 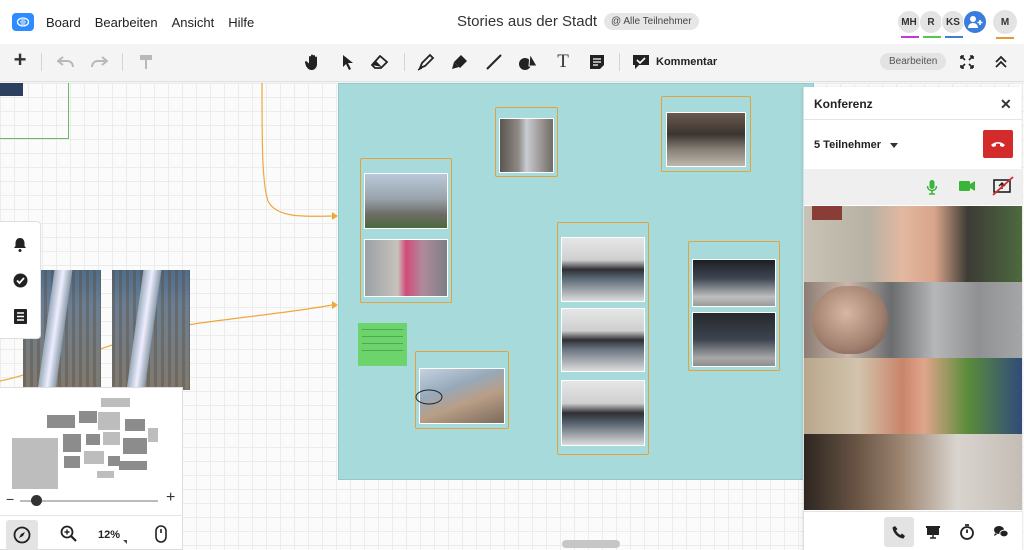 What do you see at coordinates (161, 536) in the screenshot?
I see `mouse-icon` at bounding box center [161, 536].